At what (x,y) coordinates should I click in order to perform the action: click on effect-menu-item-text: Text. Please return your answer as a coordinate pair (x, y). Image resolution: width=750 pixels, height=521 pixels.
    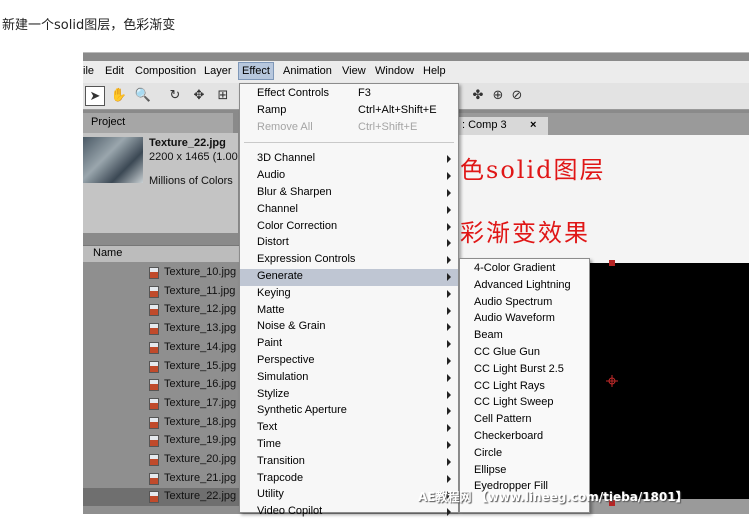
    Looking at the image, I should click on (349, 428).